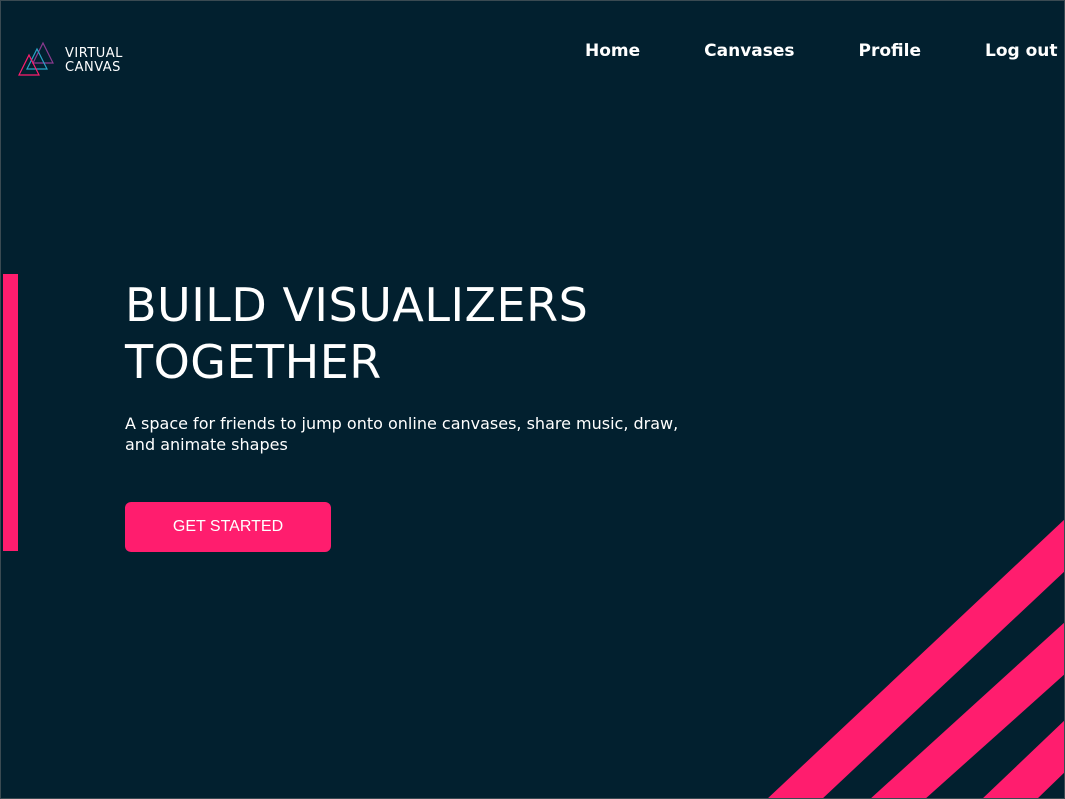  Describe the element at coordinates (36, 58) in the screenshot. I see `triangles-logo-icon` at that location.